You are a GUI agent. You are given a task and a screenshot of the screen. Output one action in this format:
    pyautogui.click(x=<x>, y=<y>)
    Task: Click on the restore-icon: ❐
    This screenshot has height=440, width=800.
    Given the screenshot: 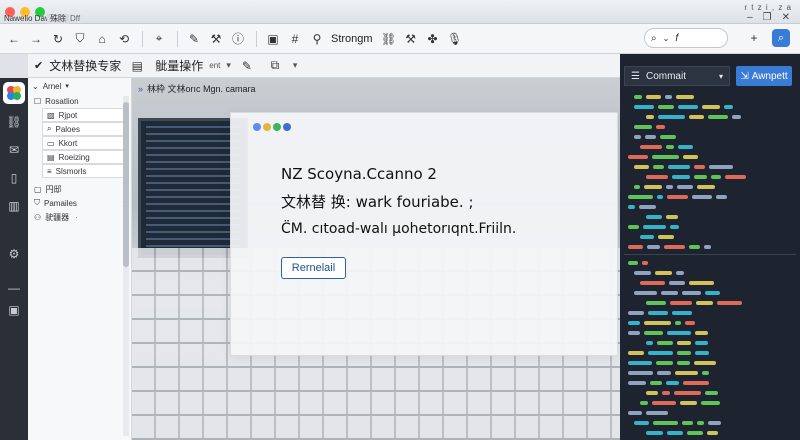 What is the action you would take?
    pyautogui.click(x=767, y=17)
    